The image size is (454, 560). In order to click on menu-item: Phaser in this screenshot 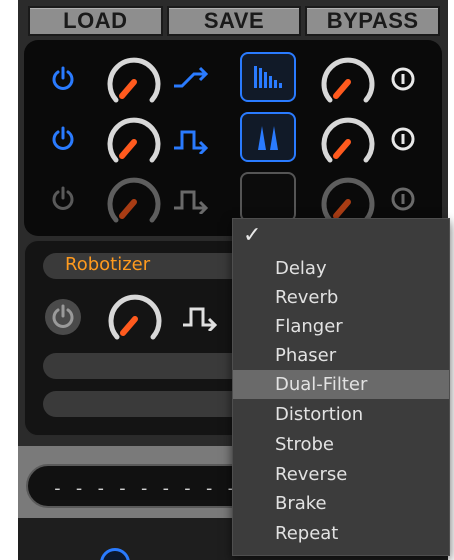, I will do `click(341, 355)`.